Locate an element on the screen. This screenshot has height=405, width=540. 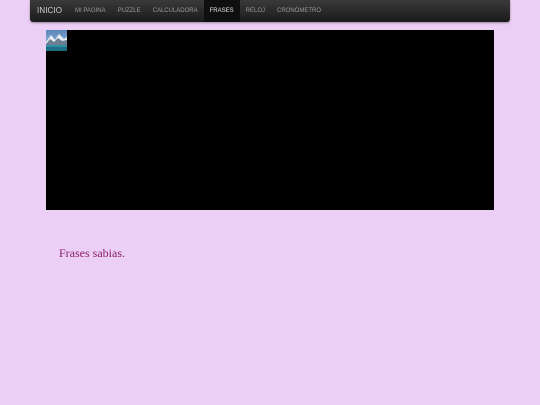
landscape-image-icon is located at coordinates (56, 40).